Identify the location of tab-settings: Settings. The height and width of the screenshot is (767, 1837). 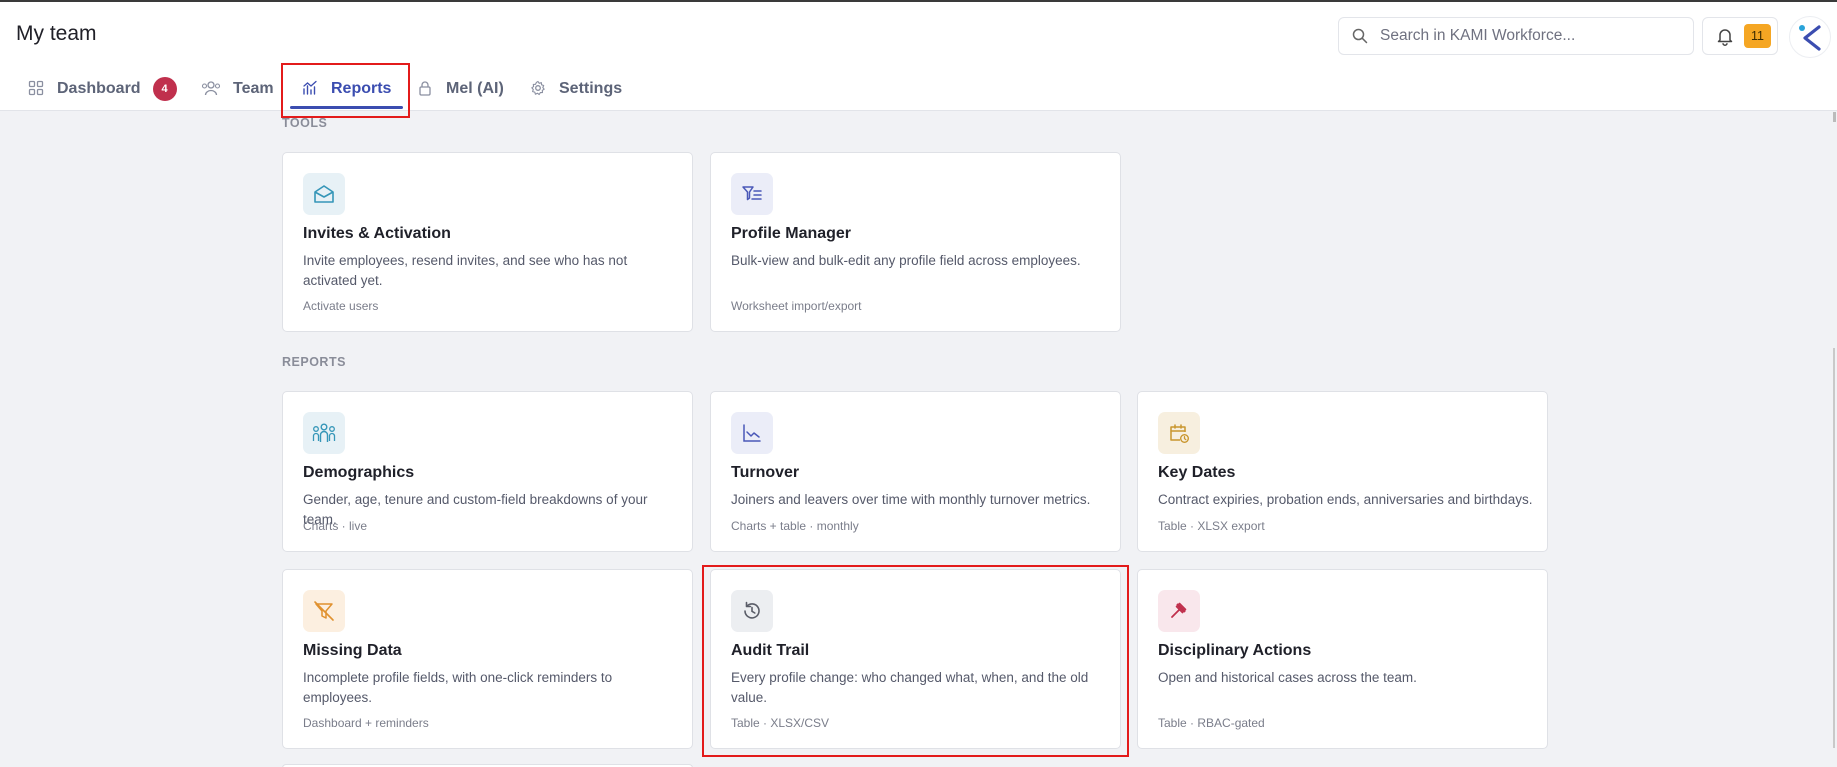
(576, 88).